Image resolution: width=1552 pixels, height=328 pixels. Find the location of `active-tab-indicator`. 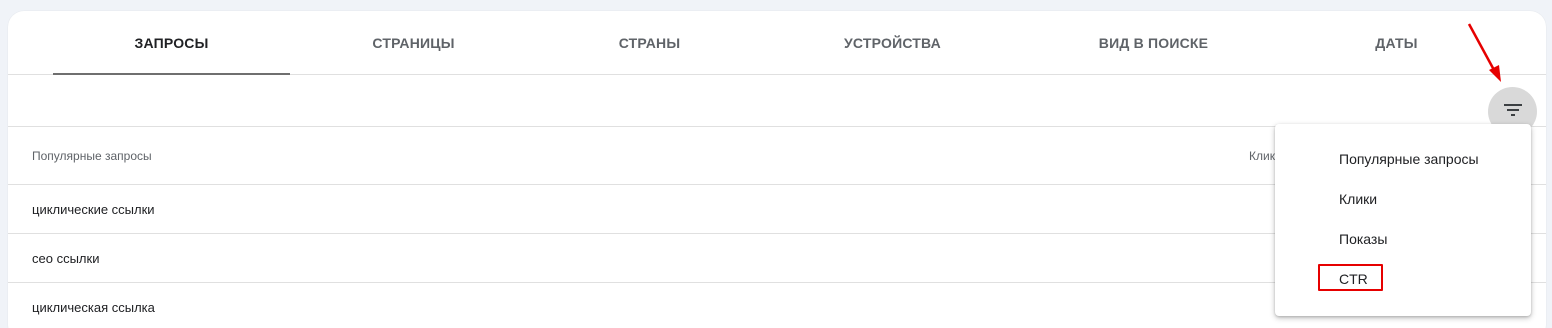

active-tab-indicator is located at coordinates (171, 74).